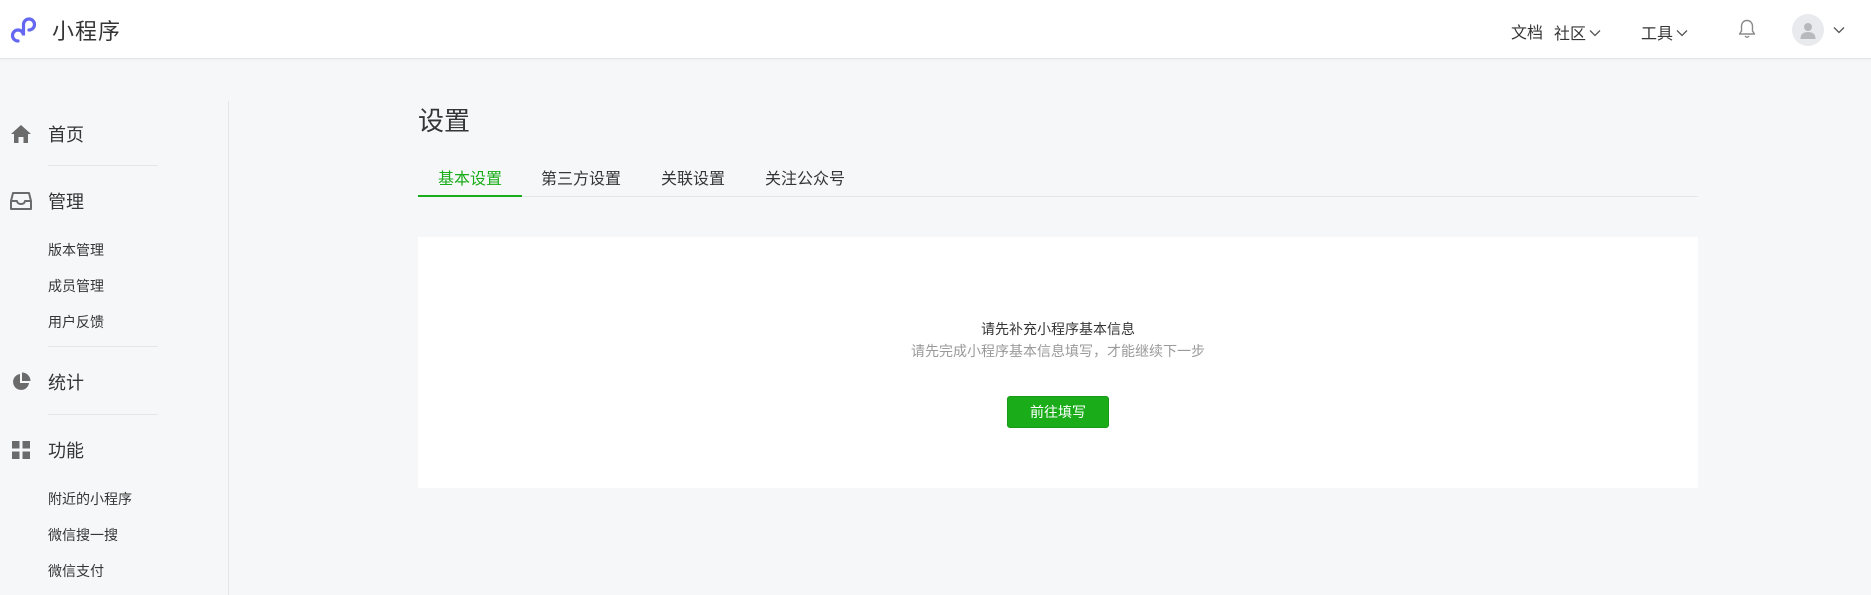 This screenshot has width=1871, height=595. Describe the element at coordinates (1058, 179) in the screenshot. I see `settings-tabs: 基本设置 第三方设置 关联设置 关注公众号` at that location.